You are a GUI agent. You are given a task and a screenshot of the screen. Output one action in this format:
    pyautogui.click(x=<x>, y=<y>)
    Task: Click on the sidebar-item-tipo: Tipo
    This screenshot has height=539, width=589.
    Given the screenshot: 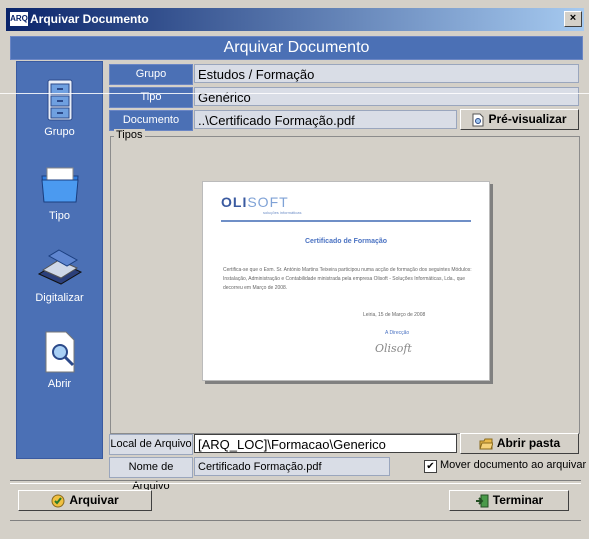 What is the action you would take?
    pyautogui.click(x=59, y=192)
    